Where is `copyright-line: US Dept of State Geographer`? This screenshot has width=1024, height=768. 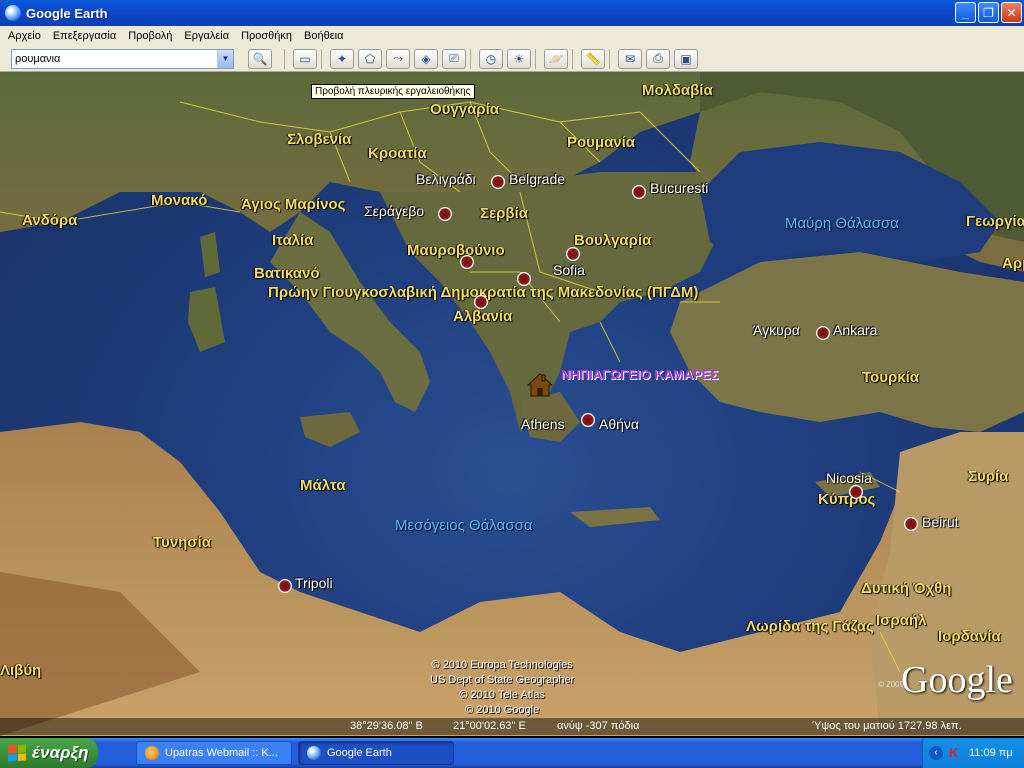 copyright-line: US Dept of State Geographer is located at coordinates (502, 680).